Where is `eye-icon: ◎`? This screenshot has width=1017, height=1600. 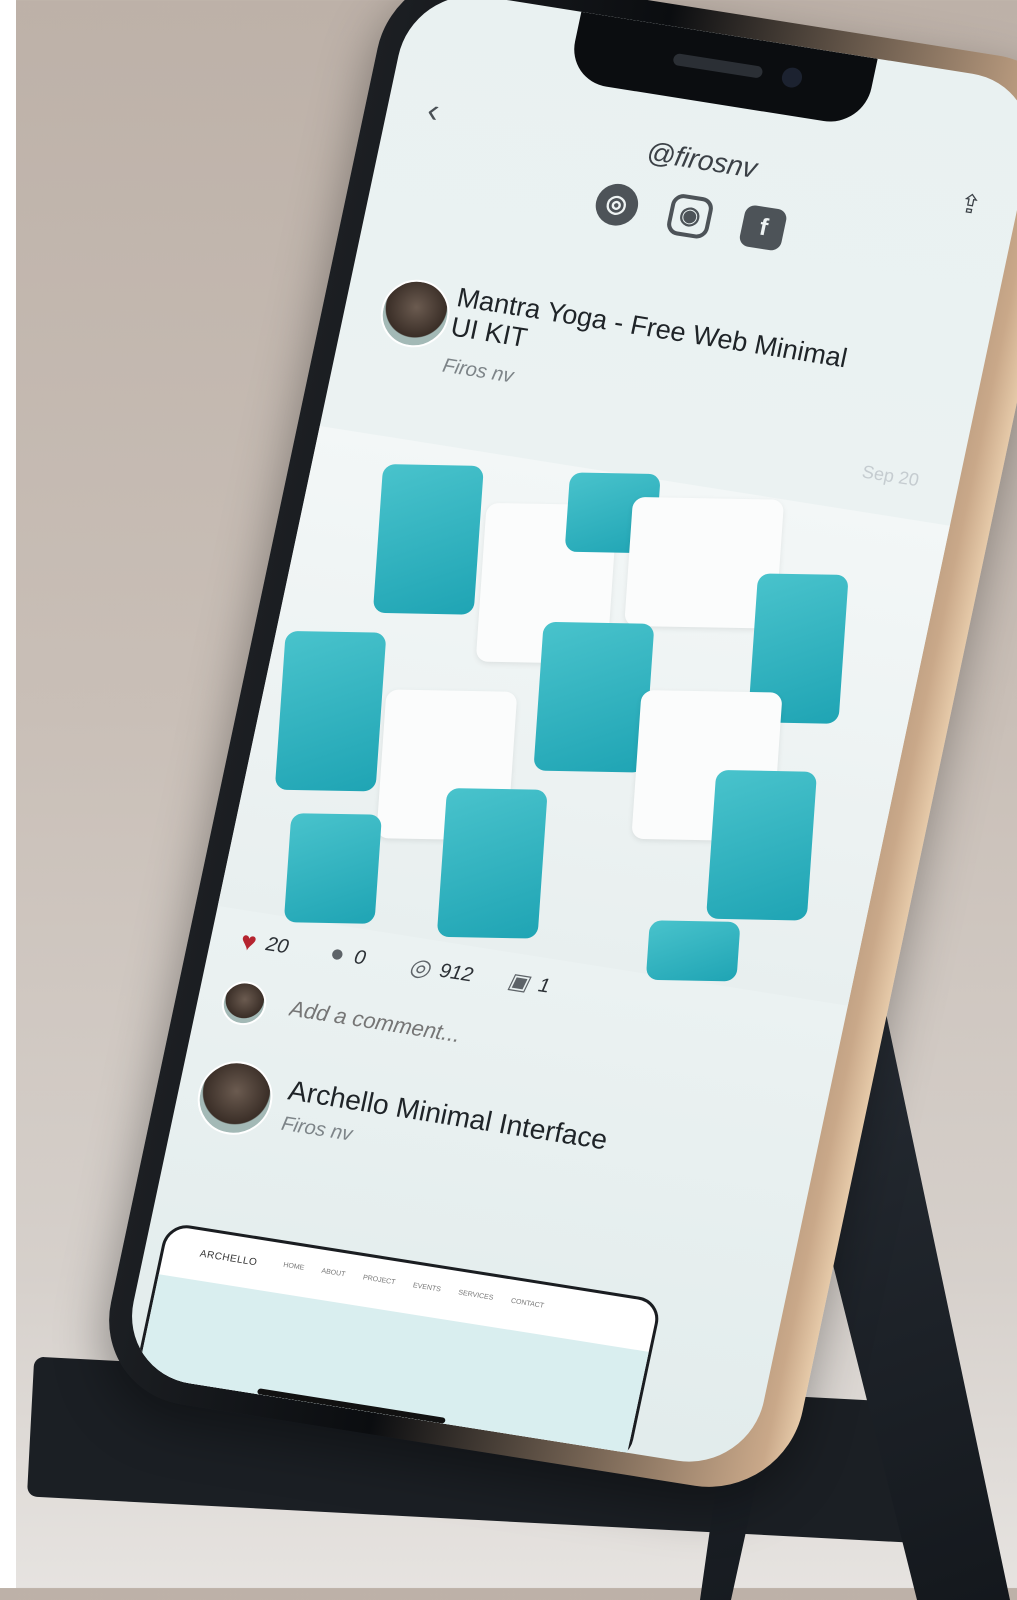
eye-icon: ◎ is located at coordinates (419, 967).